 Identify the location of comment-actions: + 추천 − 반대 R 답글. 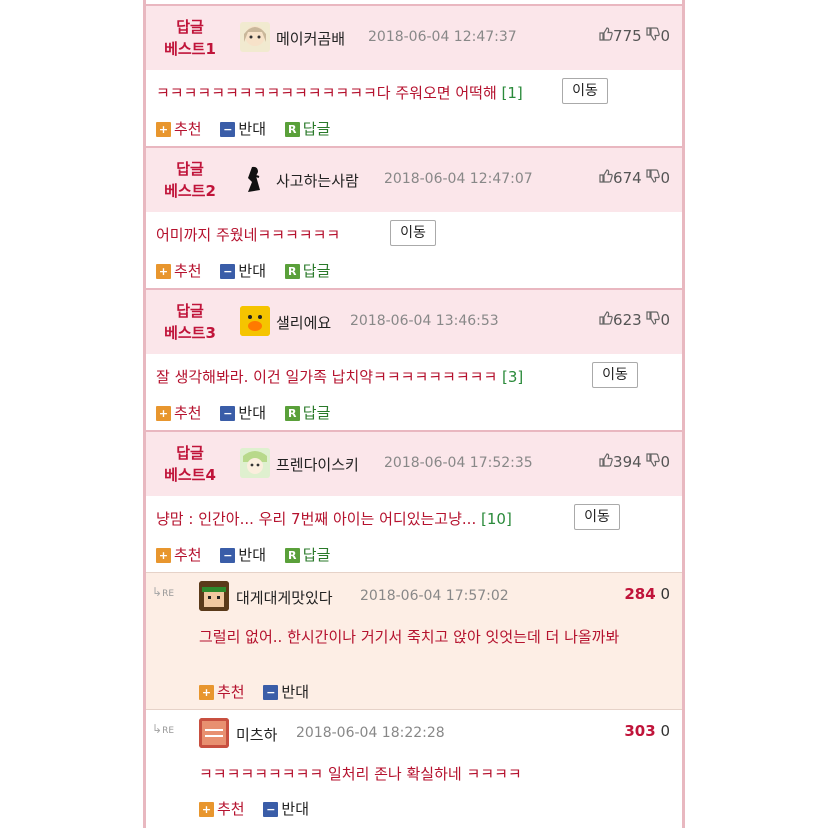
(250, 270).